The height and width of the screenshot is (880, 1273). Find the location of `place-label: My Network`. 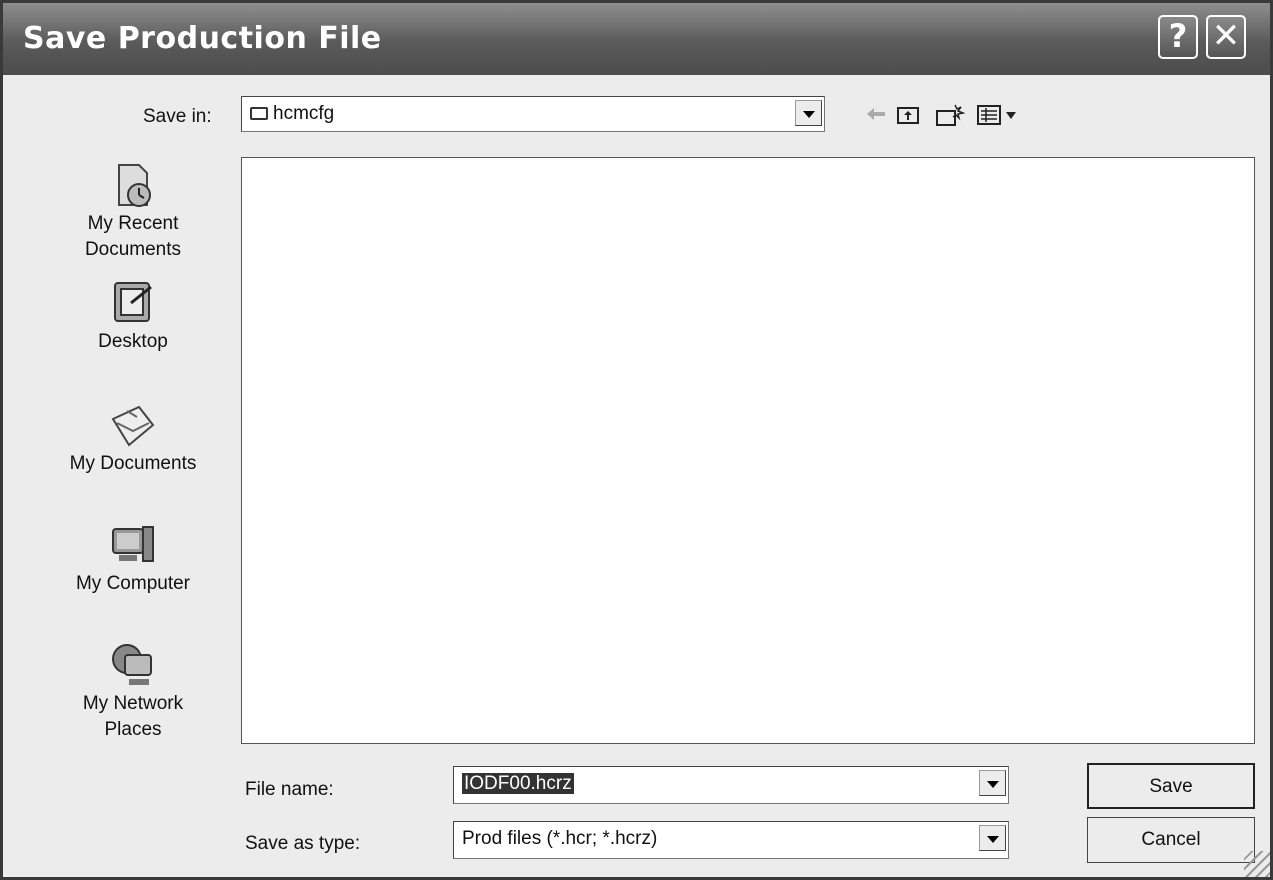

place-label: My Network is located at coordinates (133, 703).